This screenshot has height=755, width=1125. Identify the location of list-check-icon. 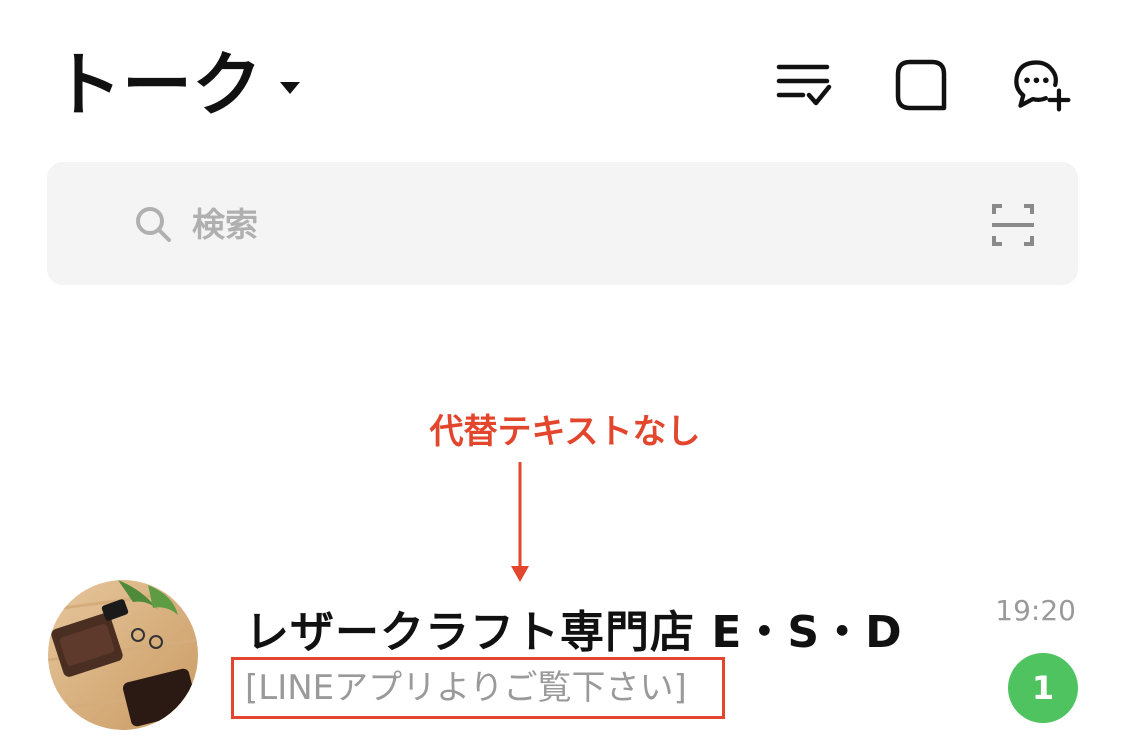
(804, 85).